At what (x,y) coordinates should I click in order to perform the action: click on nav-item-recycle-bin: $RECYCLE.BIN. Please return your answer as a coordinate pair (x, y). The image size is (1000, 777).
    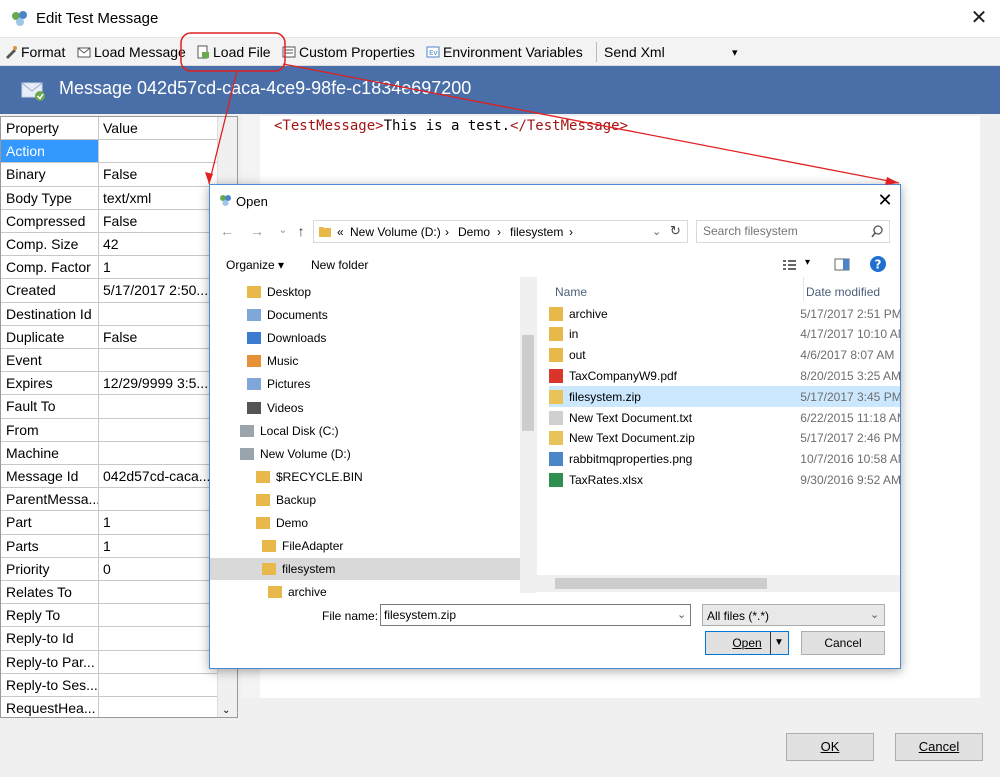
    Looking at the image, I should click on (365, 477).